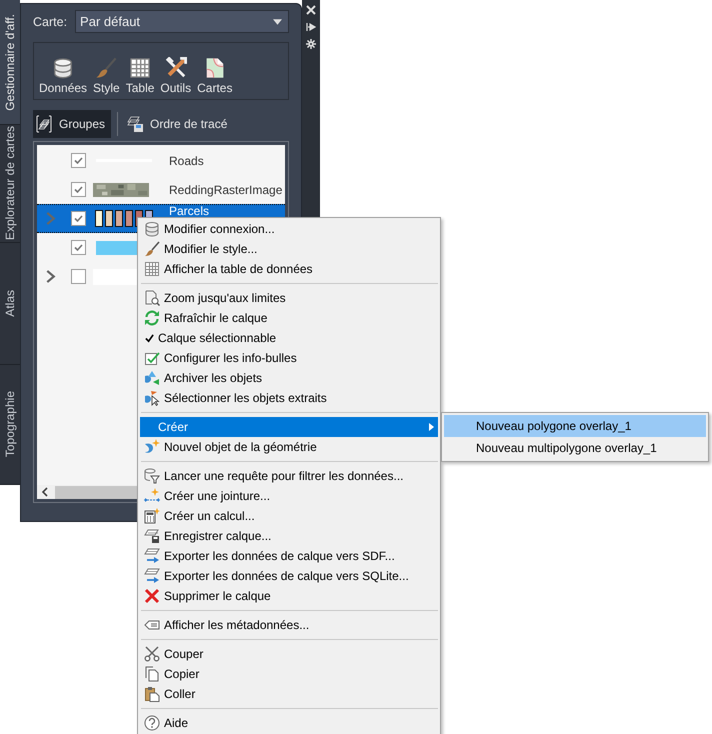 The height and width of the screenshot is (734, 712). Describe the element at coordinates (189, 211) in the screenshot. I see `layer-name: Parcels` at that location.